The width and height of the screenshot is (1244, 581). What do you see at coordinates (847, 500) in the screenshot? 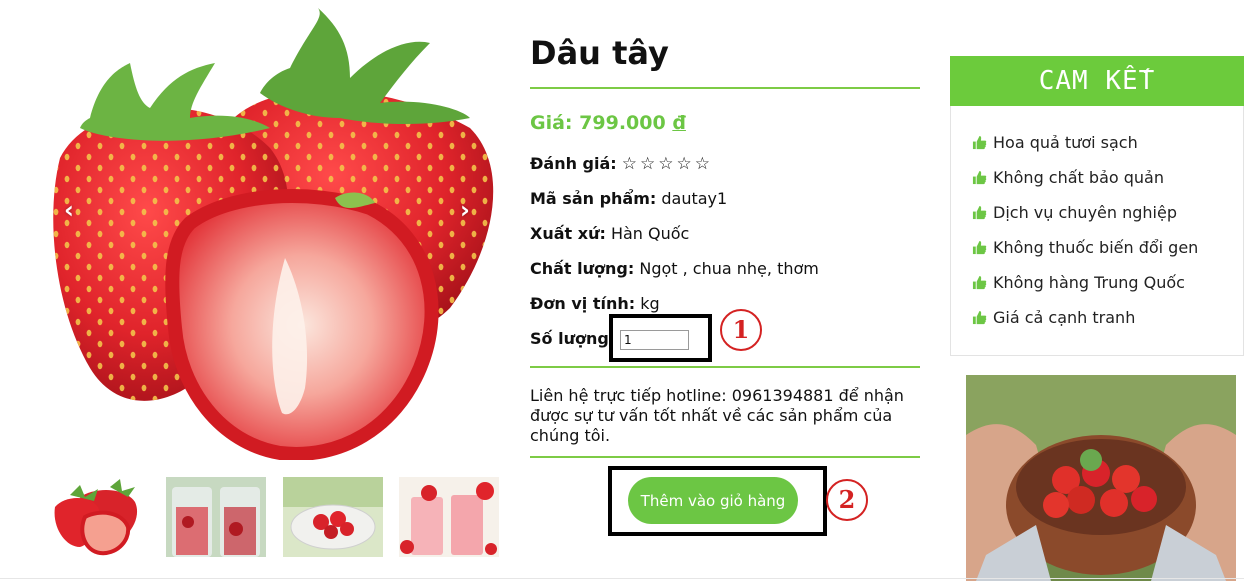
I see `annotation-marker-2: 2` at bounding box center [847, 500].